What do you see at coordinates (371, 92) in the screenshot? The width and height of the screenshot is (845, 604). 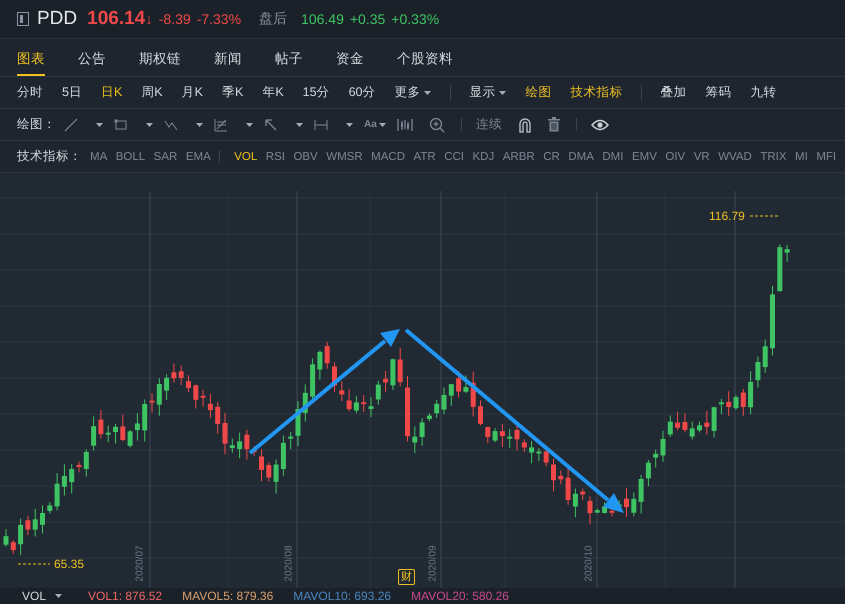 I see `period-option: 60分` at bounding box center [371, 92].